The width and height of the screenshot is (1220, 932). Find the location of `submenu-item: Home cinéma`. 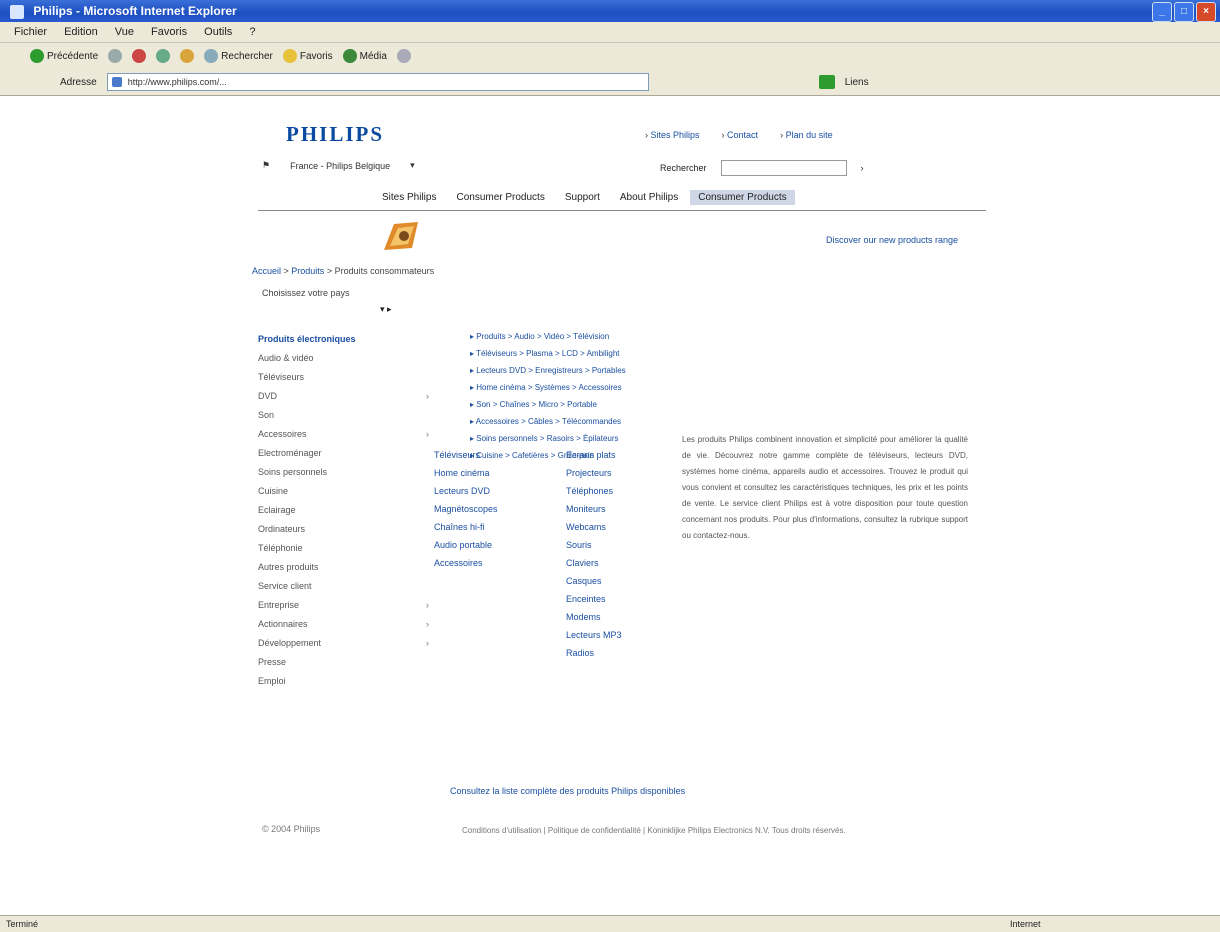

submenu-item: Home cinéma is located at coordinates (494, 473).